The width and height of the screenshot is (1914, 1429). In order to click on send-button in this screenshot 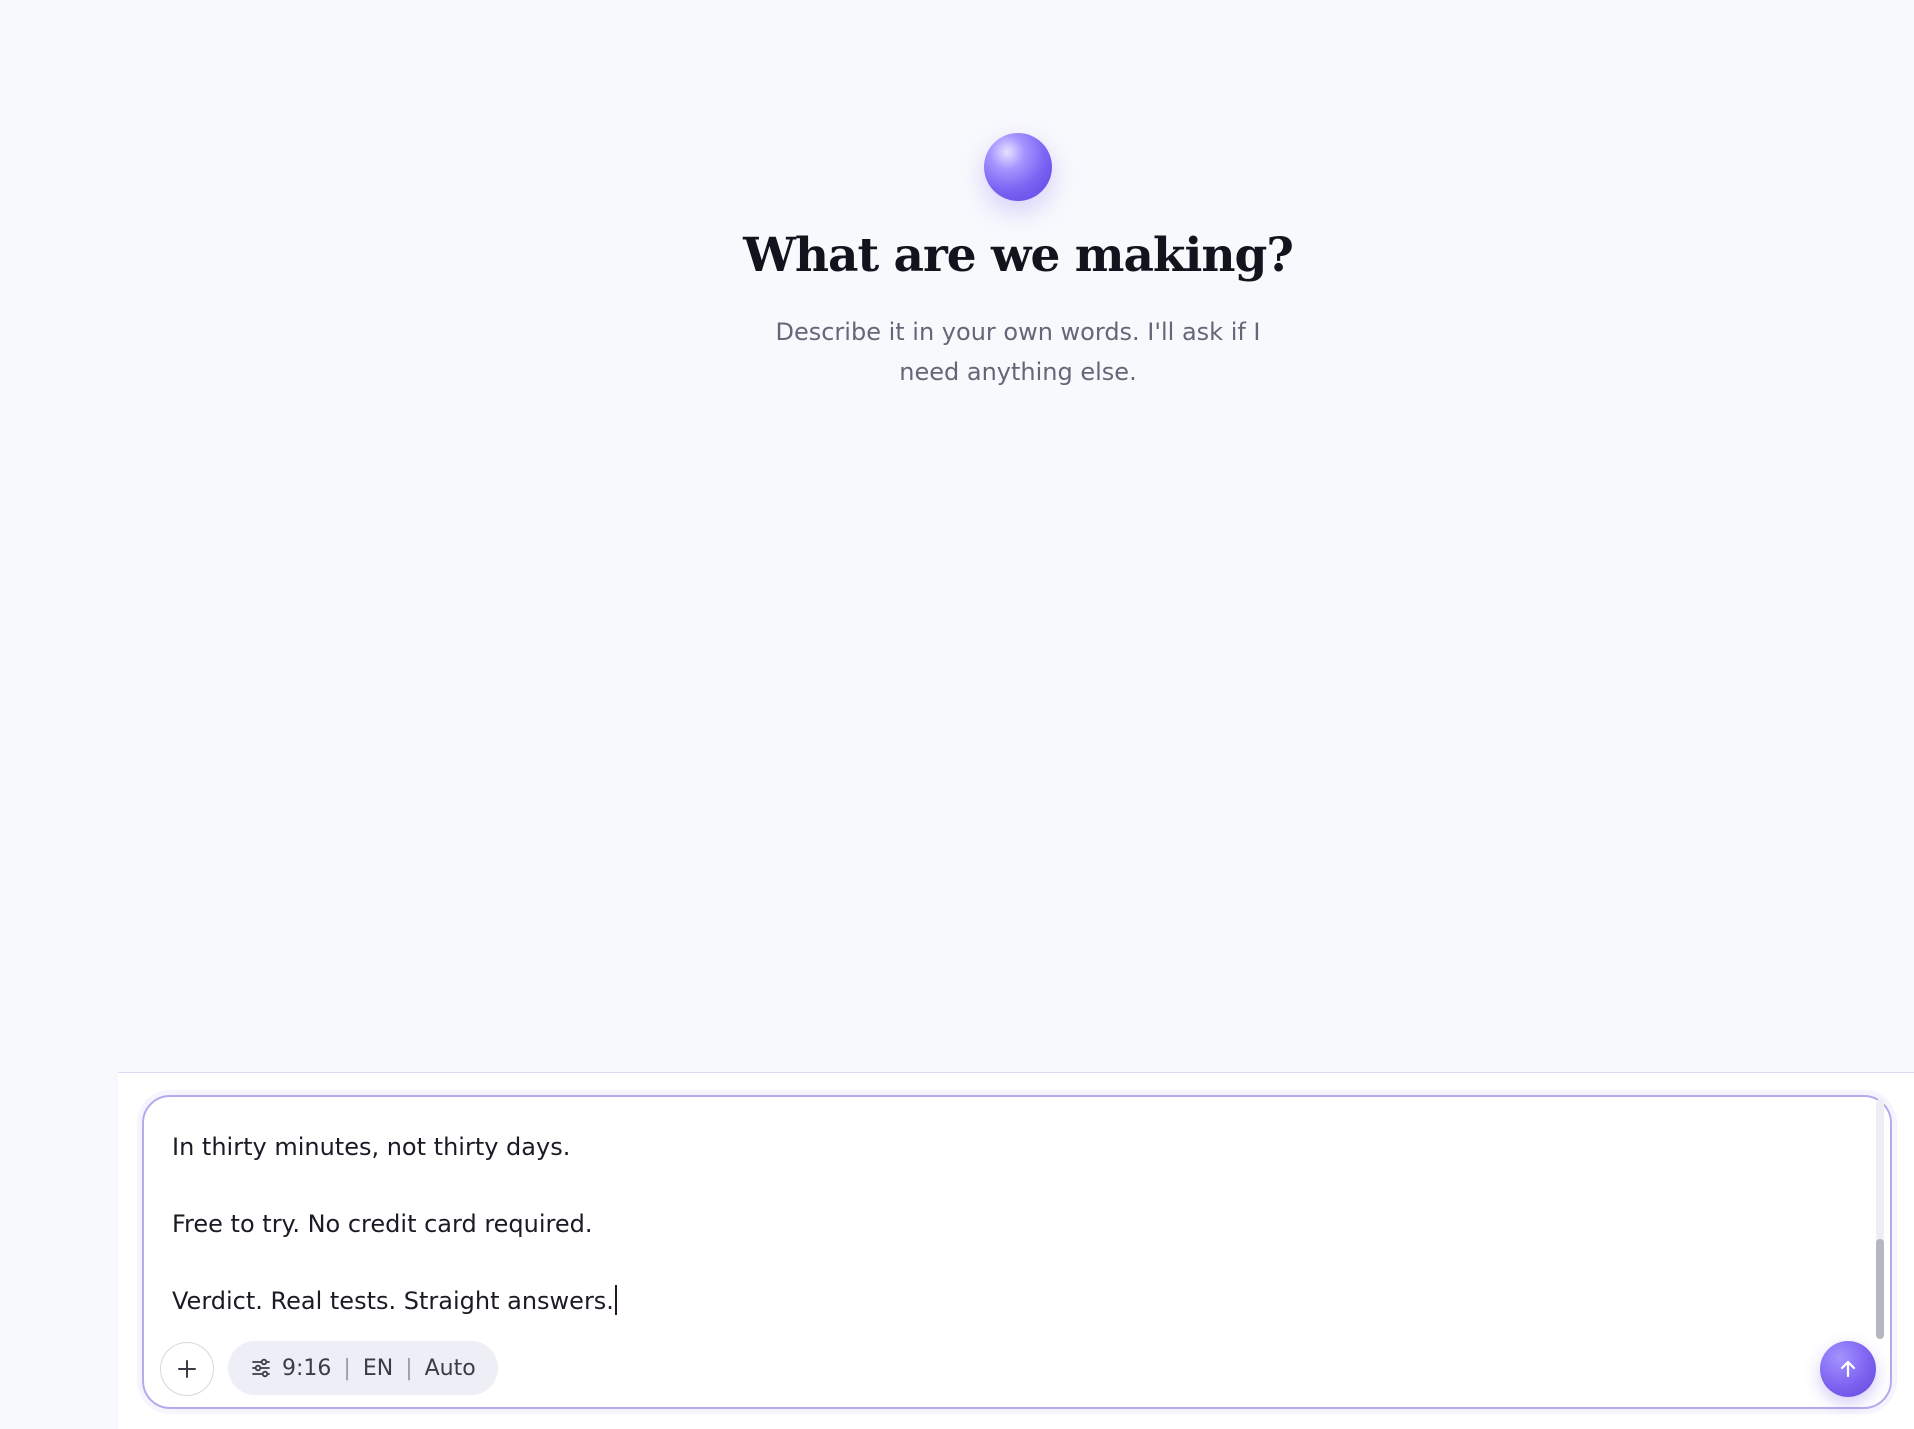, I will do `click(1848, 1369)`.